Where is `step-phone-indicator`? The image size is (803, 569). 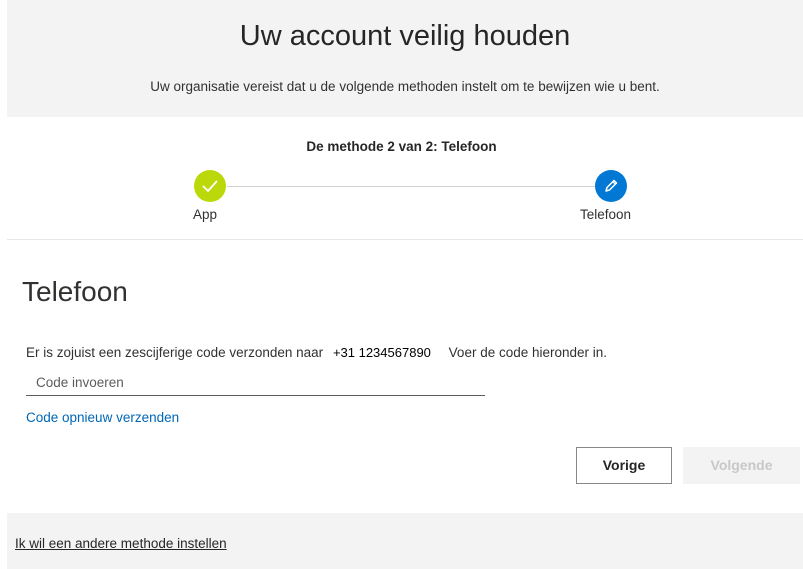 step-phone-indicator is located at coordinates (611, 186).